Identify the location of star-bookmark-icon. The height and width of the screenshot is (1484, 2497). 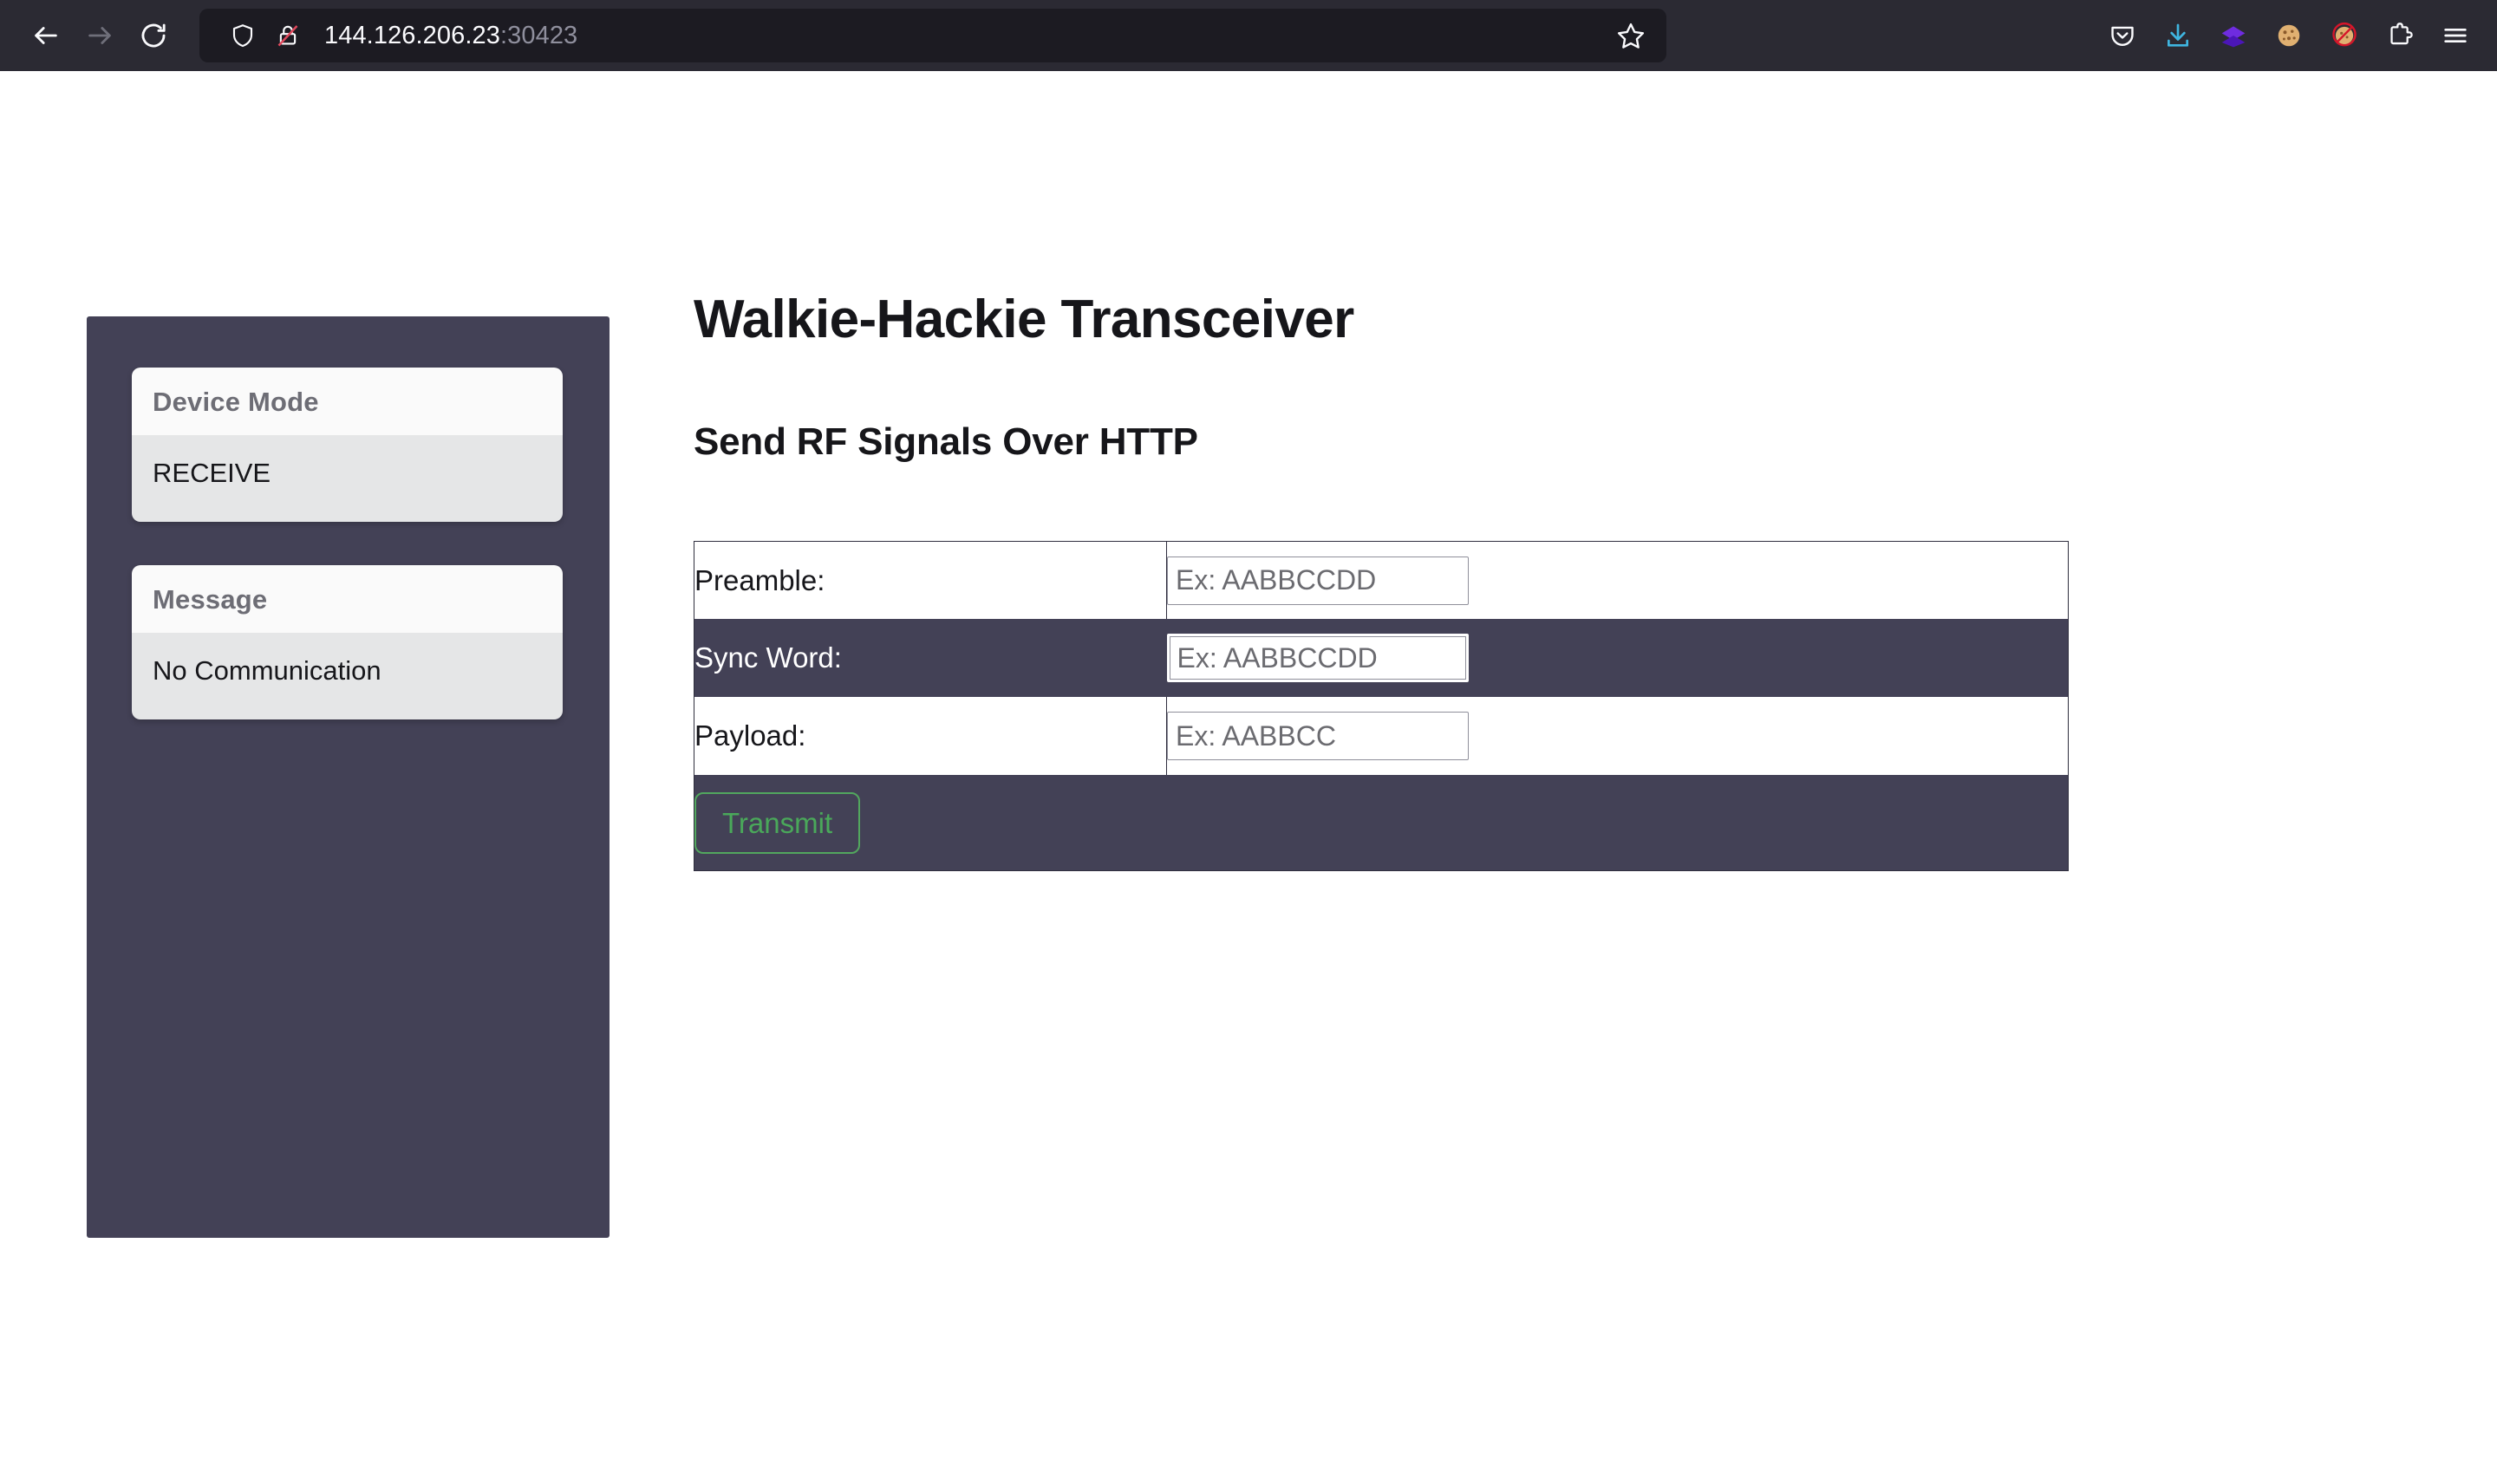
(1630, 35).